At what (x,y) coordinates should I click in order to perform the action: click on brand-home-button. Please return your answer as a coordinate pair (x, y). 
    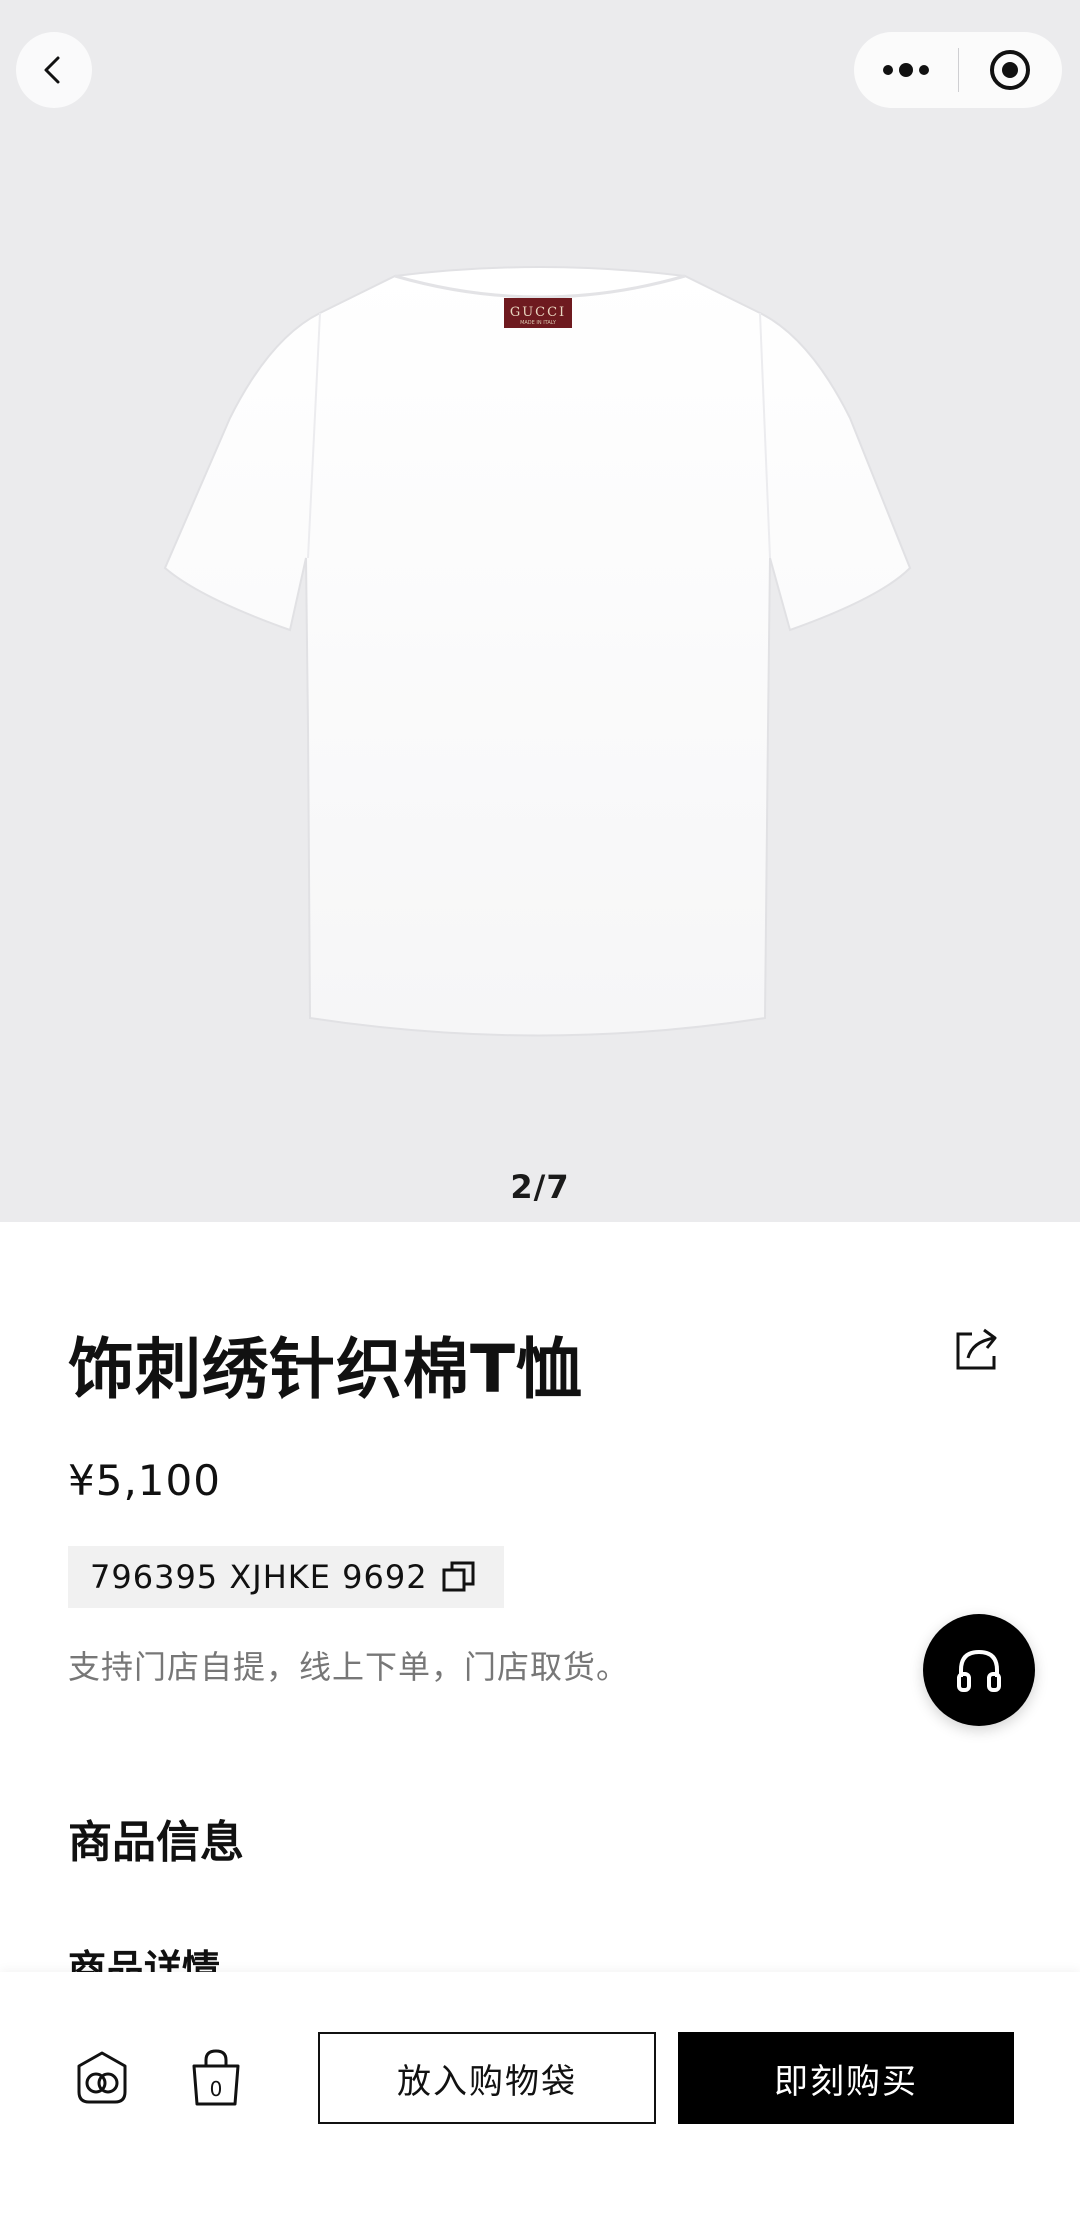
    Looking at the image, I should click on (102, 2078).